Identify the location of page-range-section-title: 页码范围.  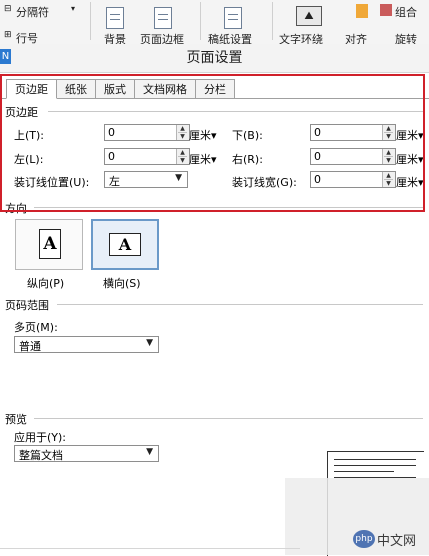
(27, 305).